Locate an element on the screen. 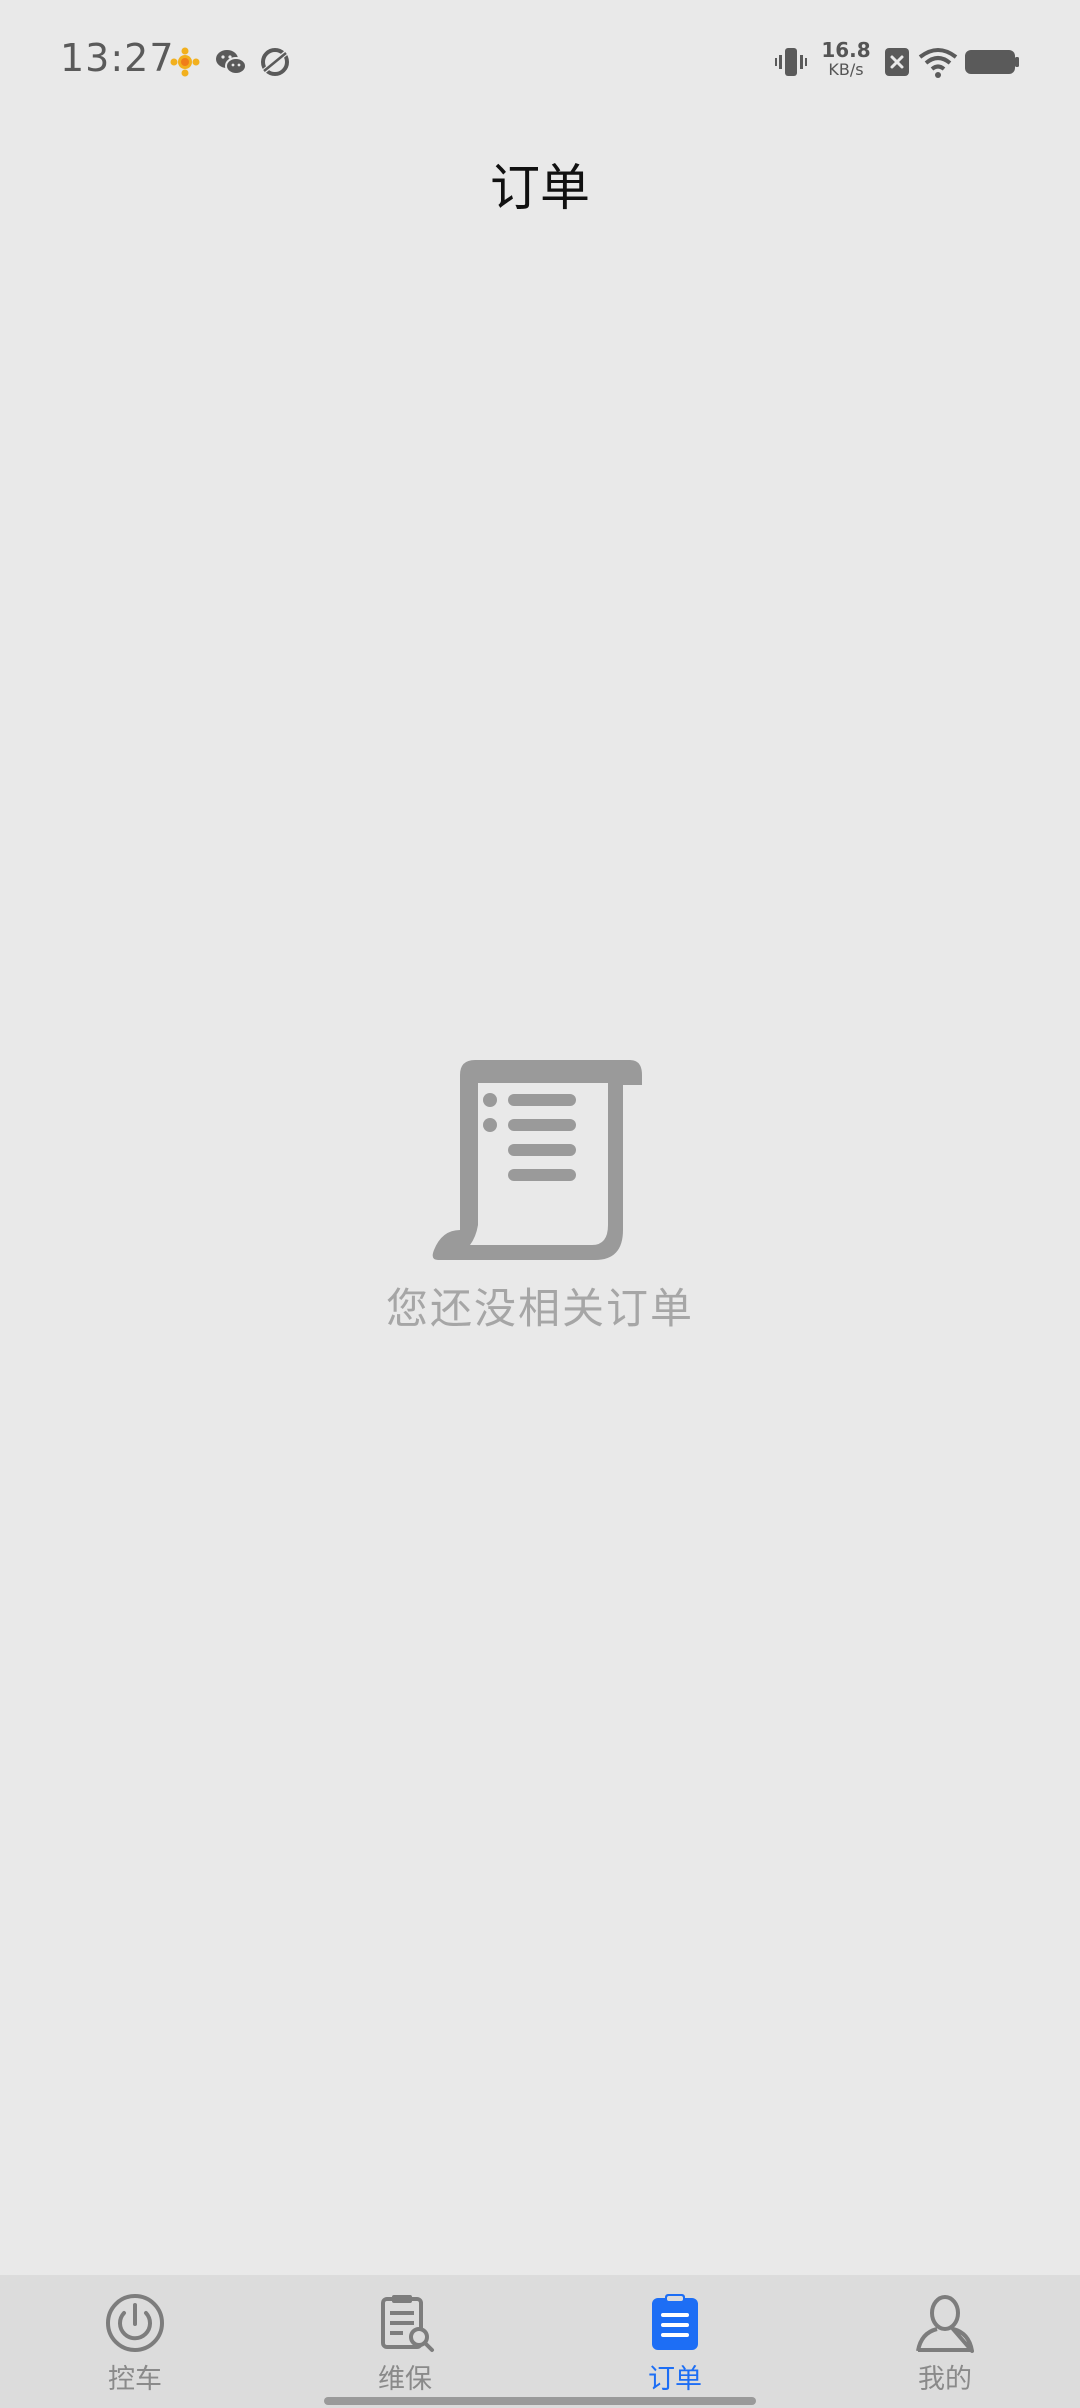 Image resolution: width=1080 pixels, height=2408 pixels. battery-icon is located at coordinates (992, 62).